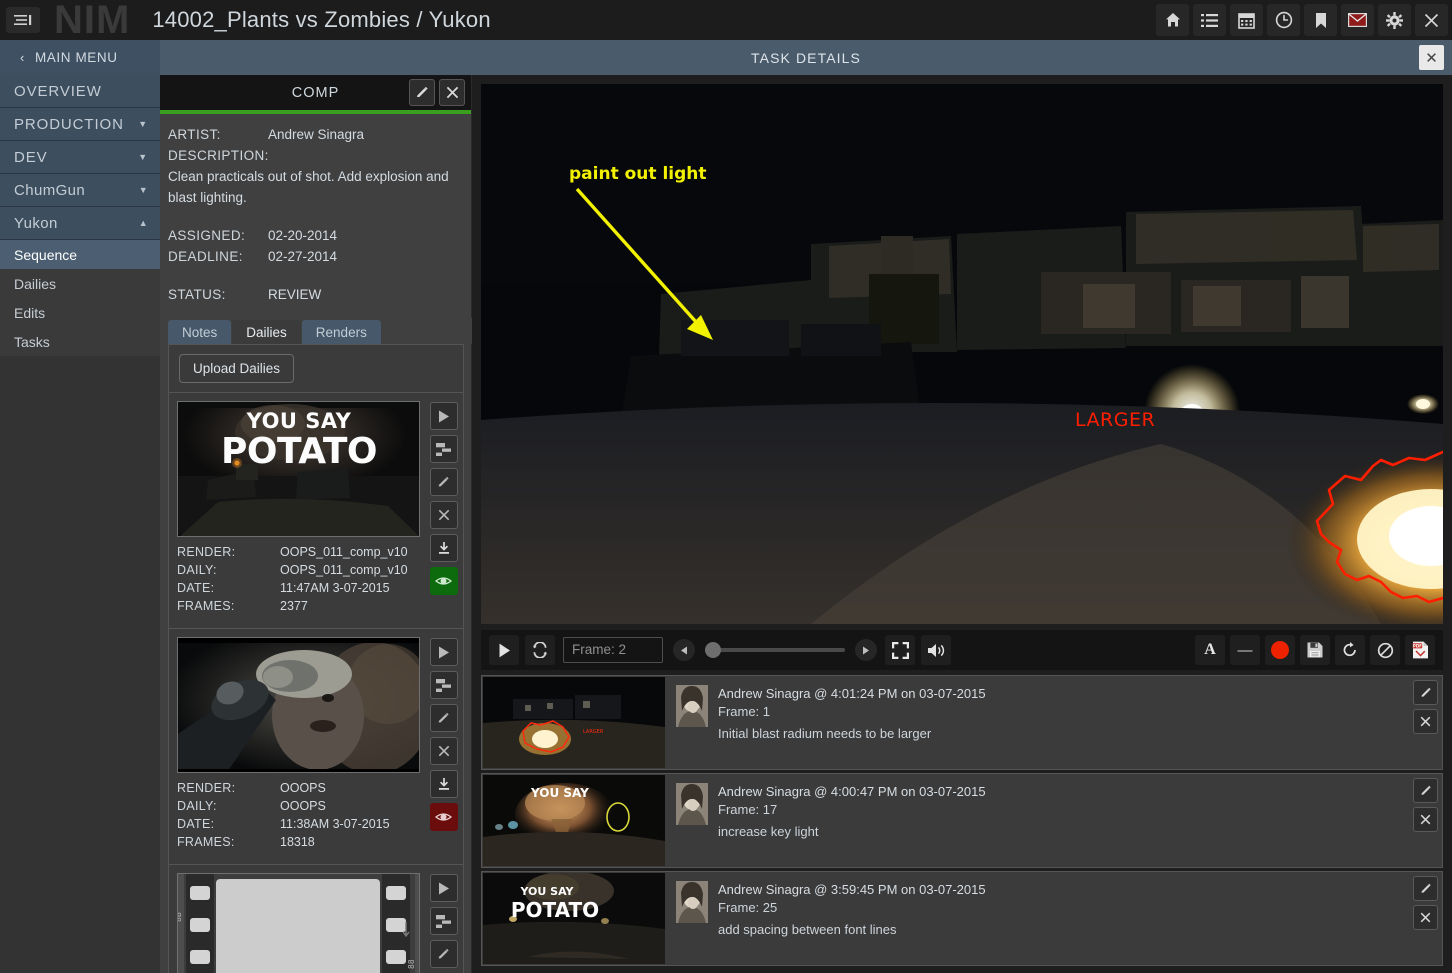  I want to click on save-icon, so click(1315, 650).